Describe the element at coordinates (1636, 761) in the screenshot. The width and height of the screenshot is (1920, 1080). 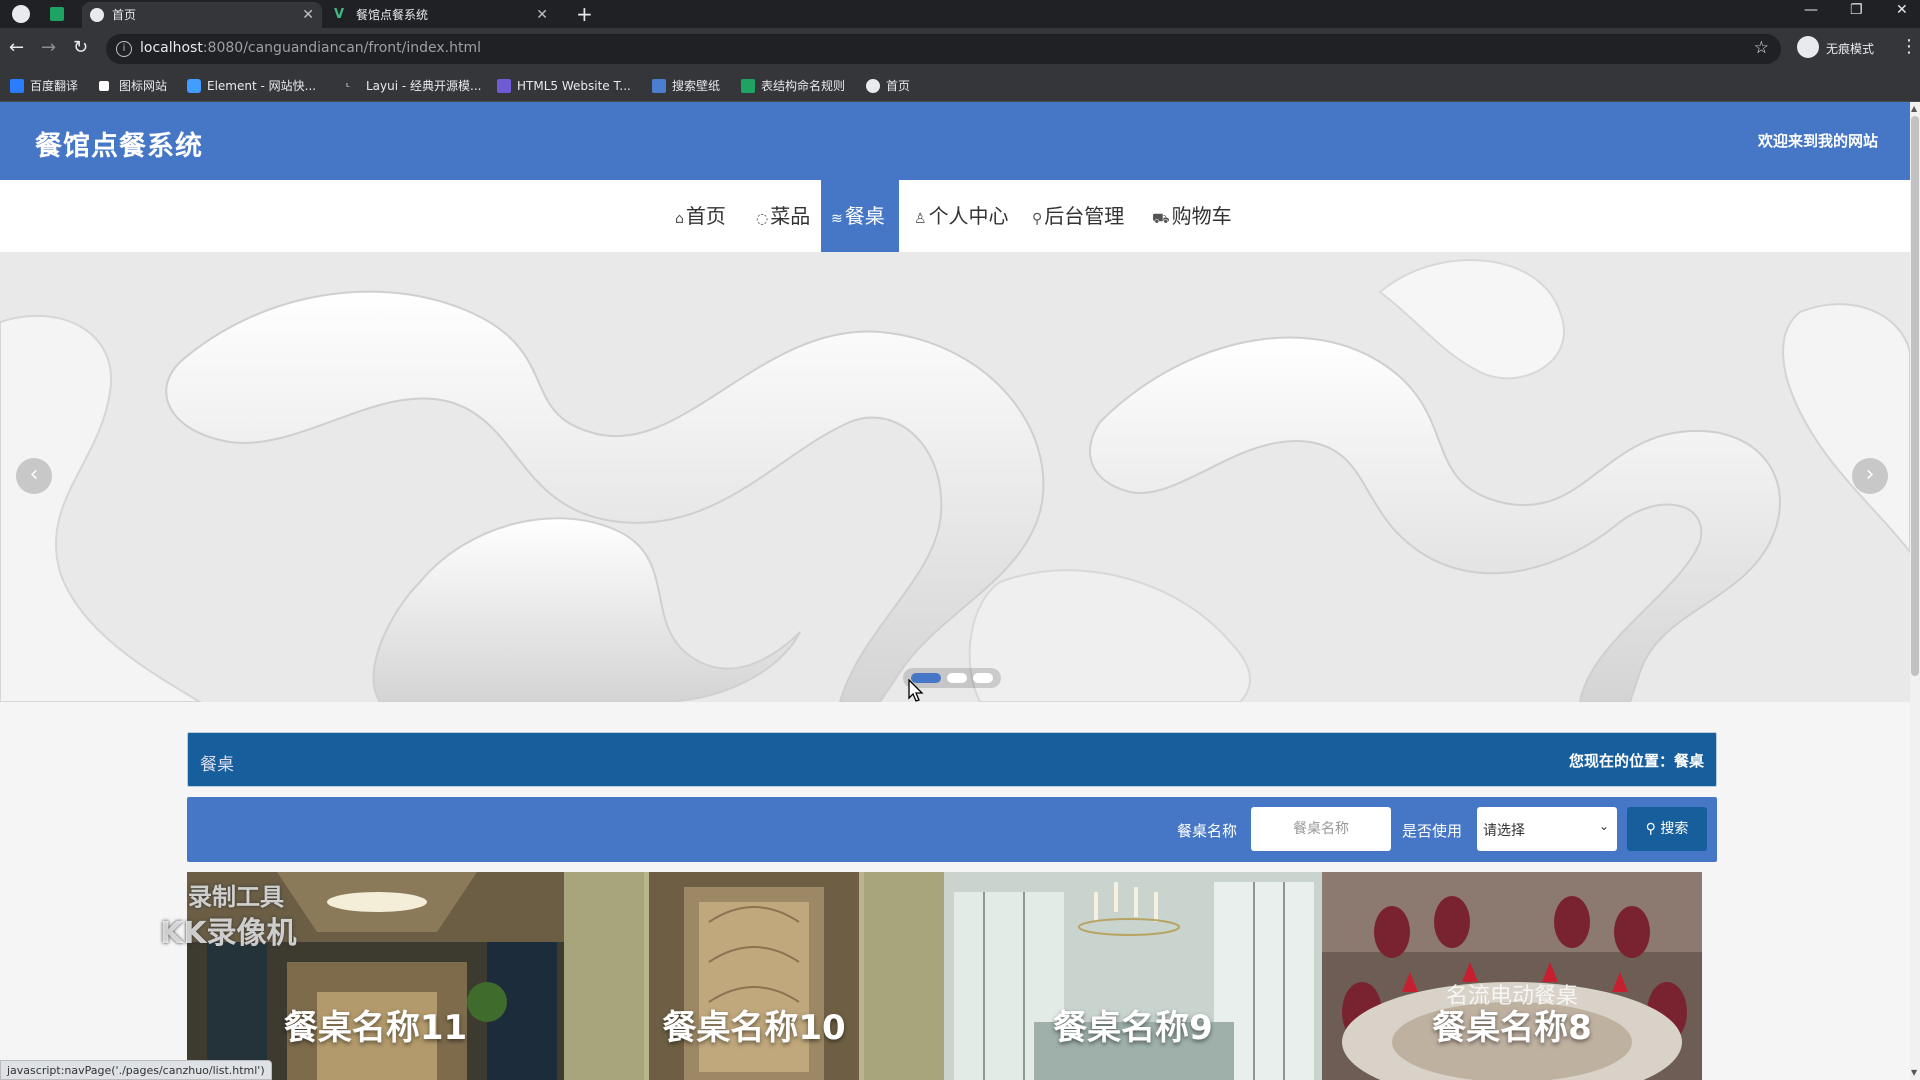
I see `breadcrumb: 您现在的位置：餐桌` at that location.